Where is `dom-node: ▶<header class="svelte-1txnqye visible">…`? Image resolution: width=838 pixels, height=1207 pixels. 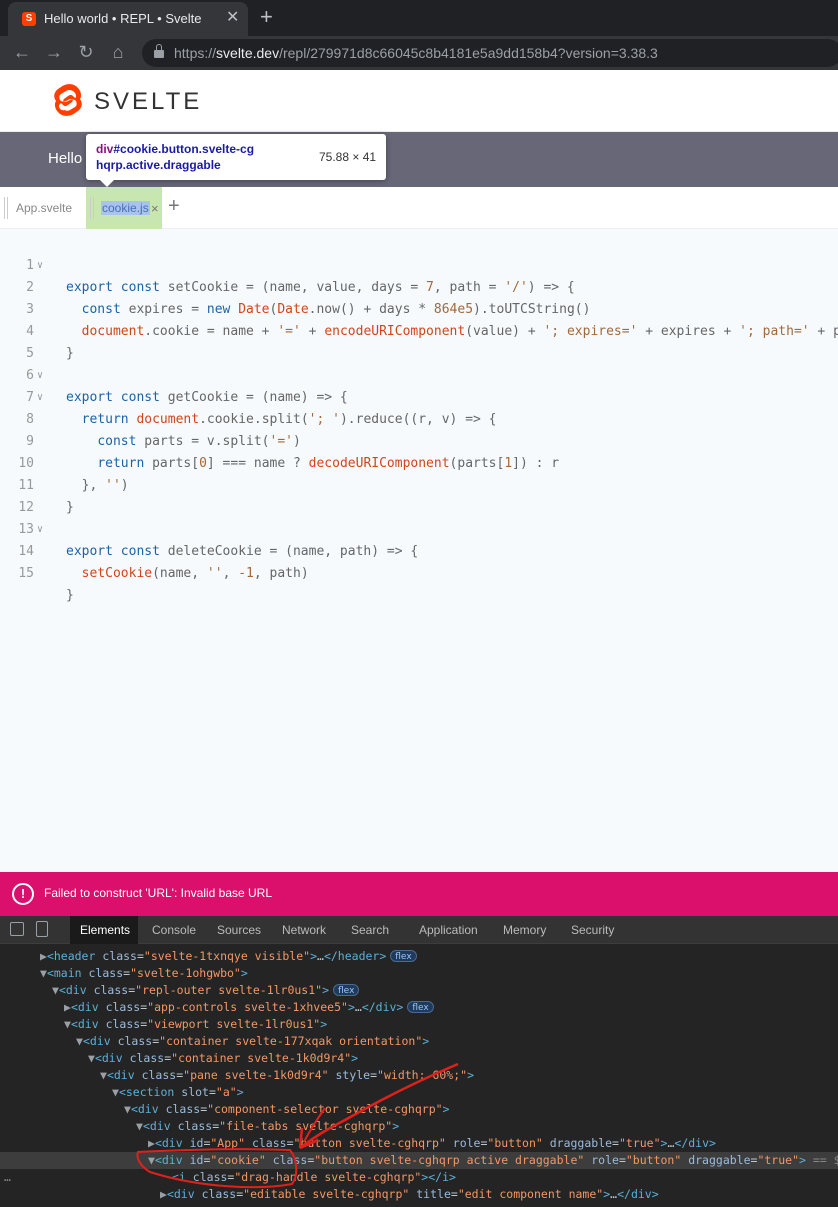
dom-node: ▶<header class="svelte-1txnqye visible">… is located at coordinates (419, 956).